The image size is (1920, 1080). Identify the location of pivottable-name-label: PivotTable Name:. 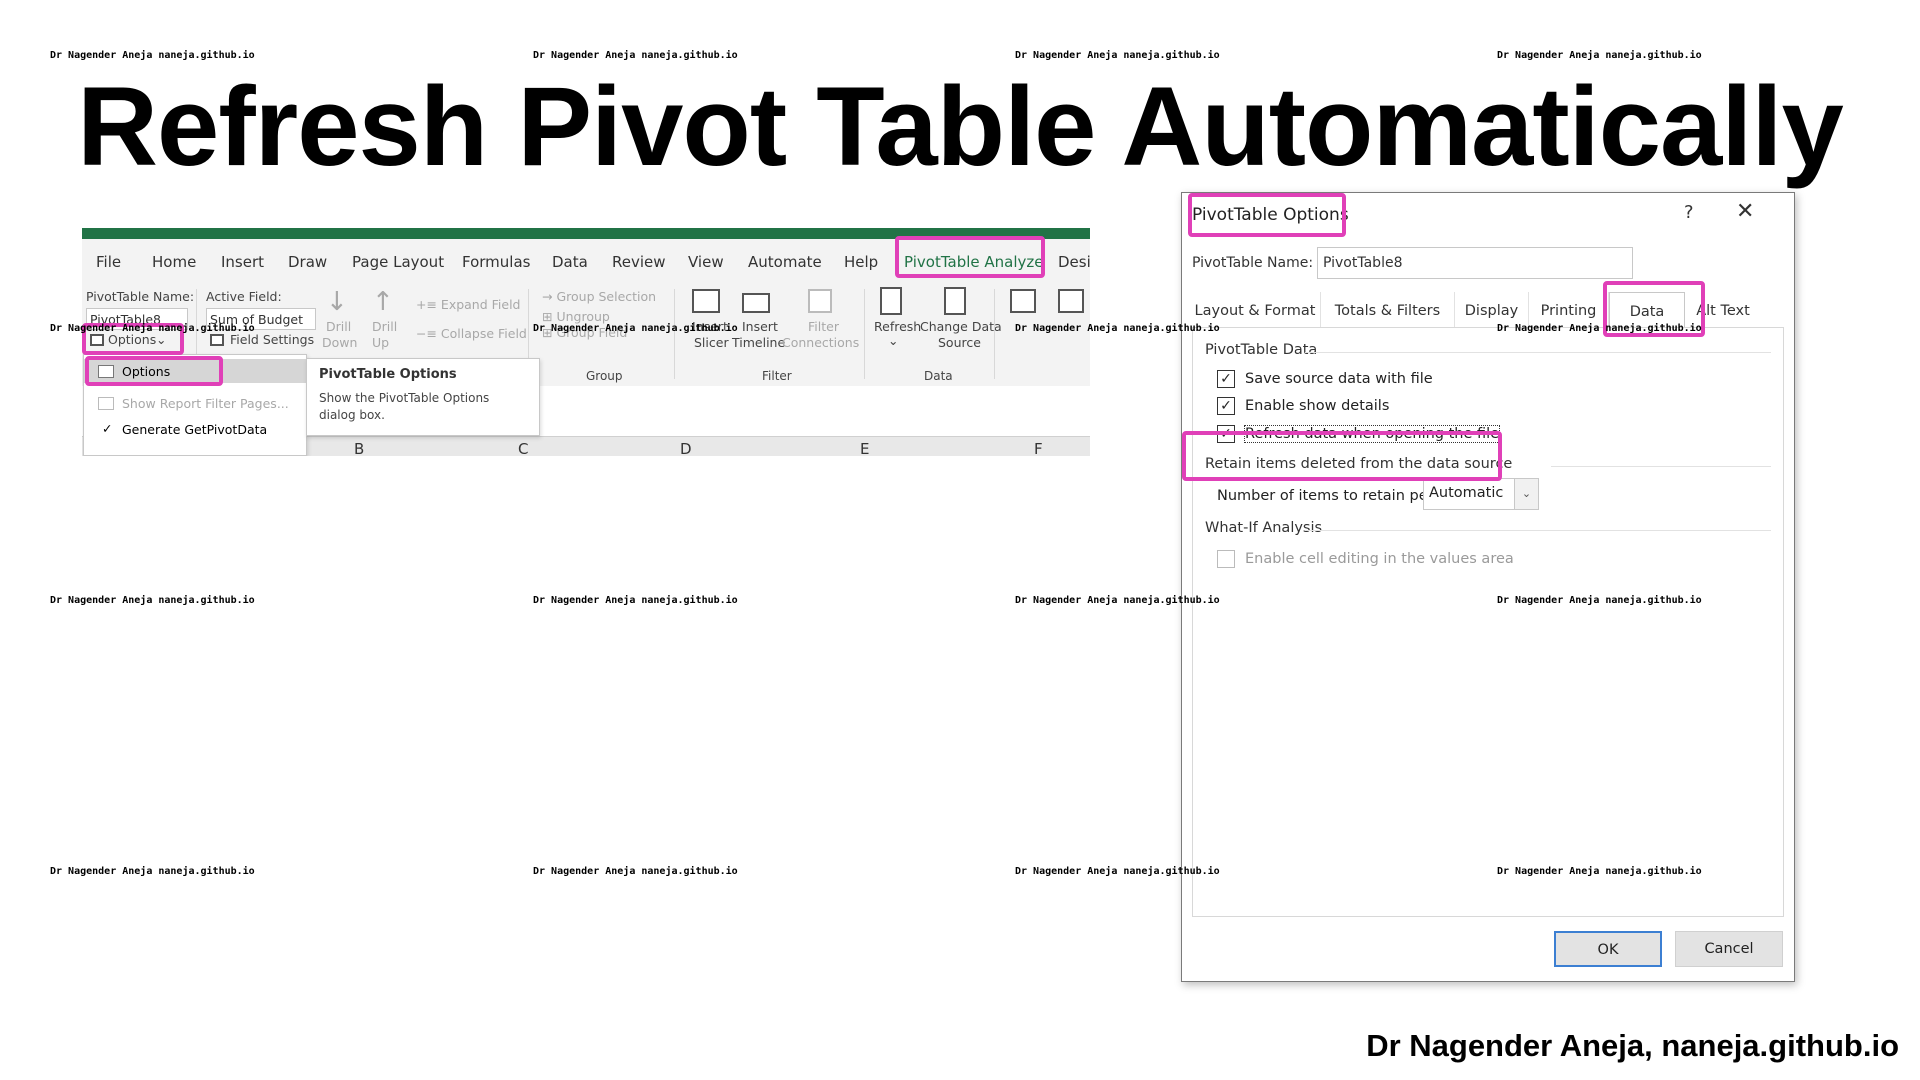
(1253, 263).